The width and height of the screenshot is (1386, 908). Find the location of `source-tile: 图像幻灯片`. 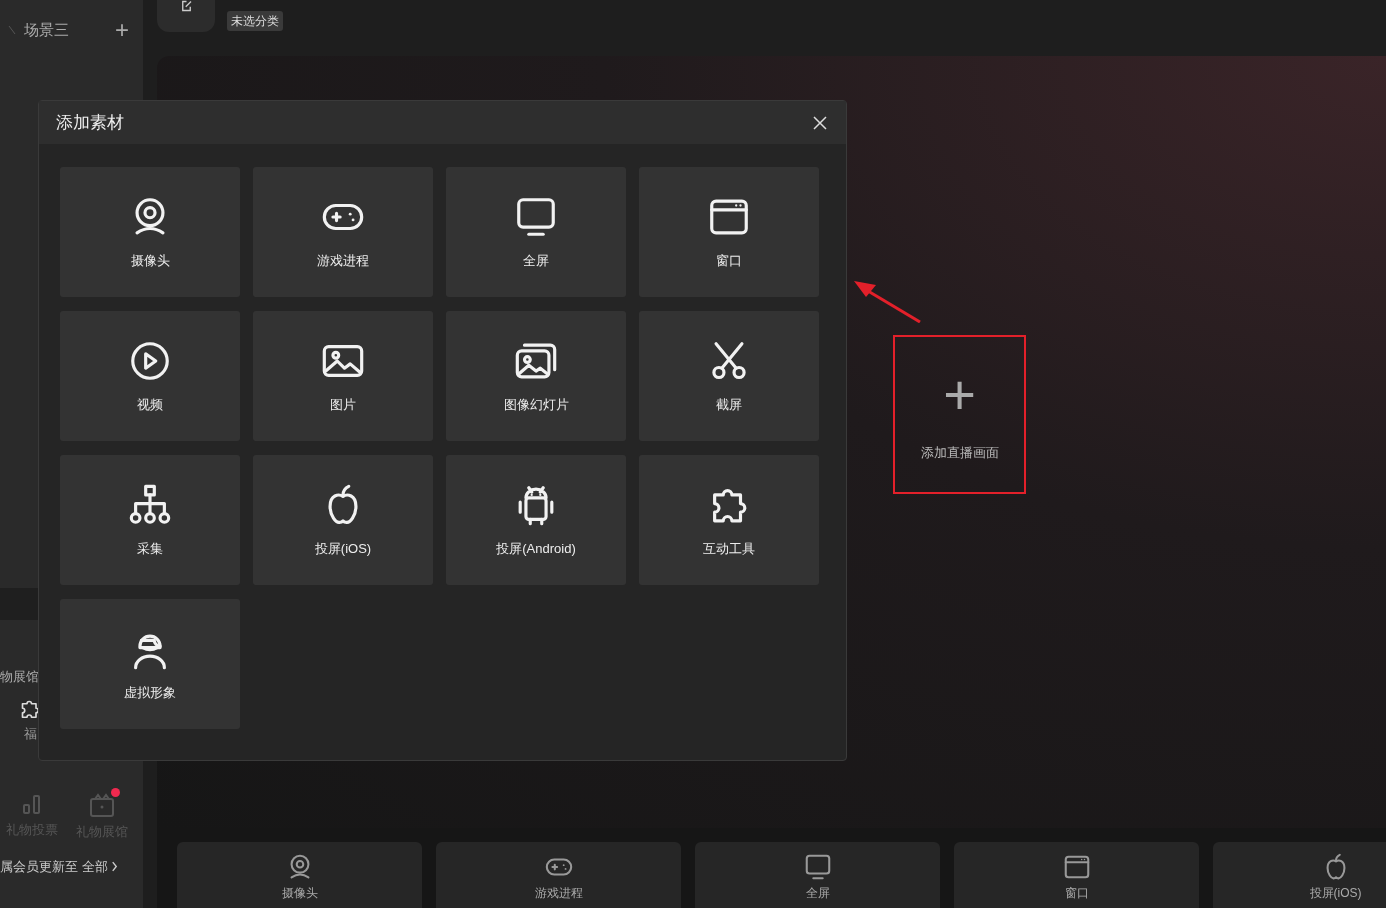

source-tile: 图像幻灯片 is located at coordinates (536, 376).